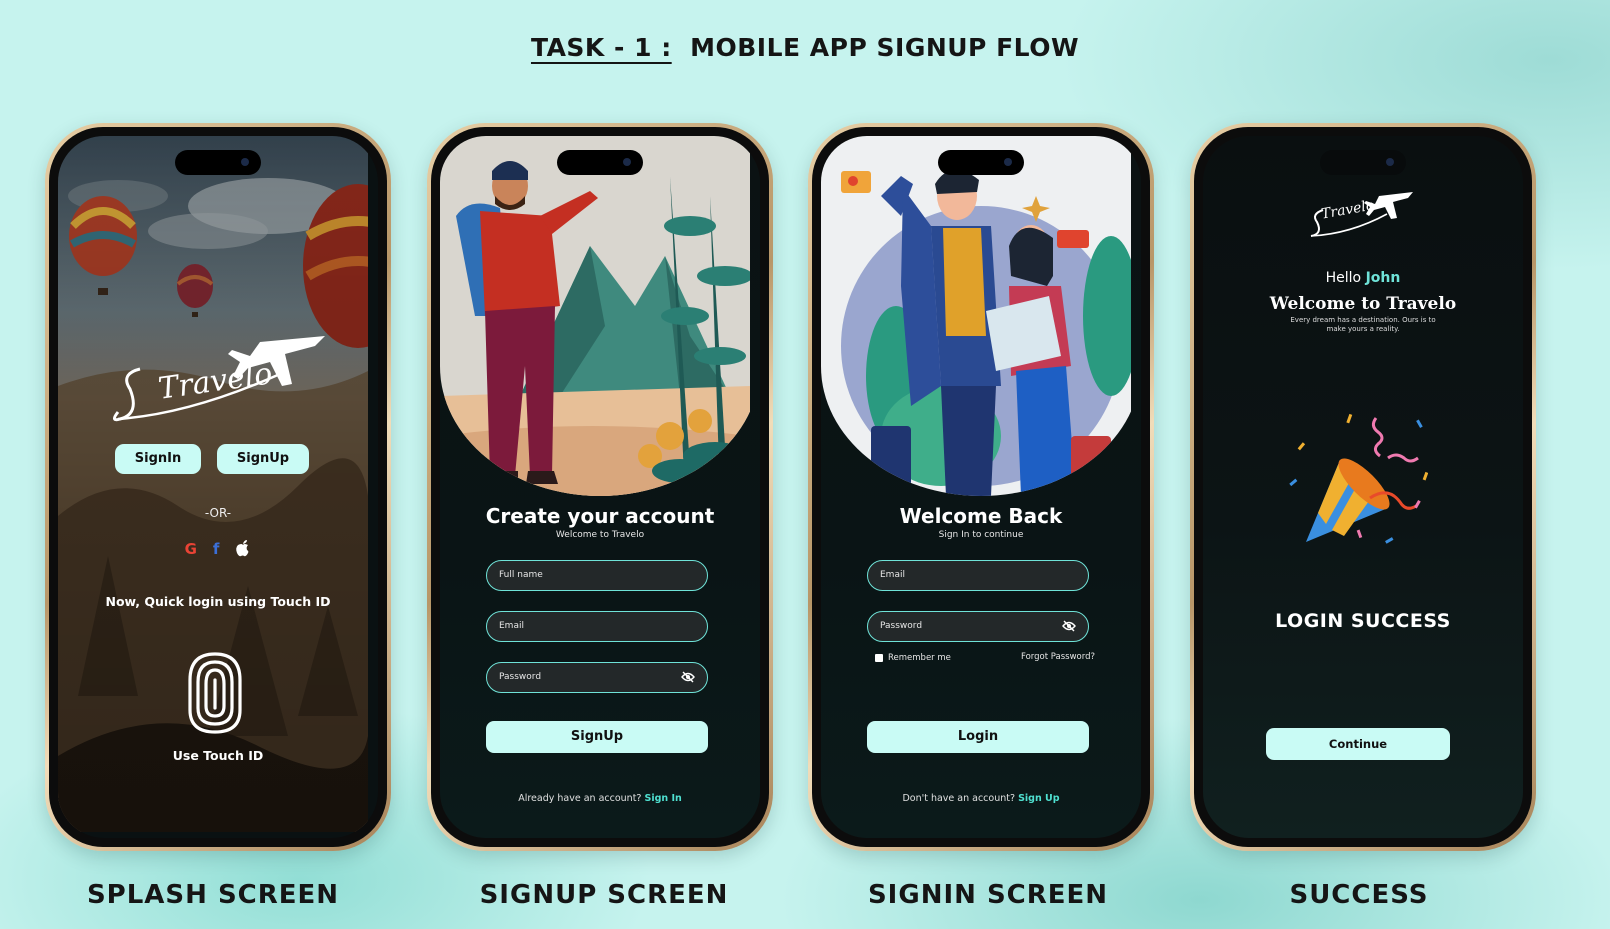 This screenshot has height=929, width=1610. I want to click on remember-me-checkbox, so click(879, 658).